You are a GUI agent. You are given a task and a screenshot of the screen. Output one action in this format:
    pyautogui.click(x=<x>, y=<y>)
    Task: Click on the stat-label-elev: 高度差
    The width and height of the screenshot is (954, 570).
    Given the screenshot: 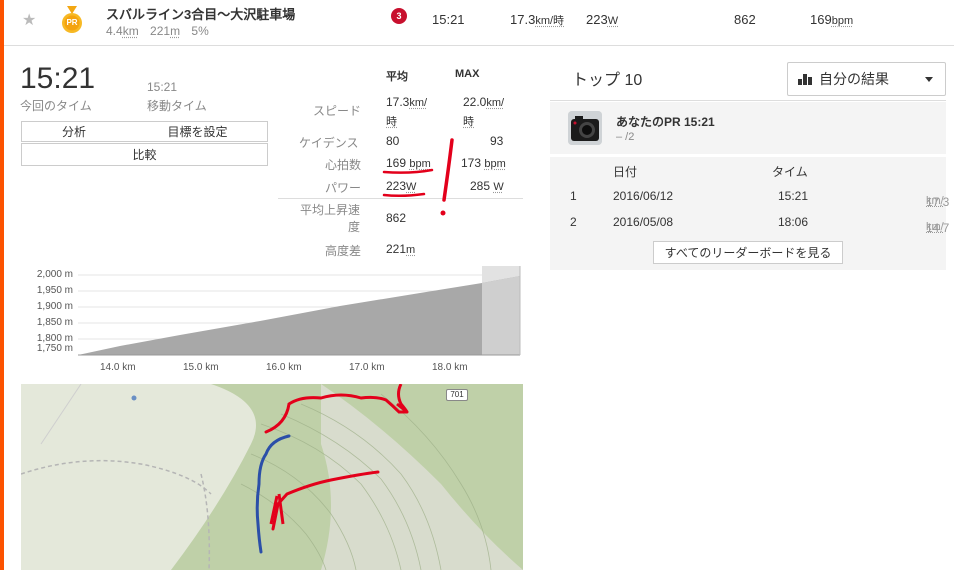 What is the action you would take?
    pyautogui.click(x=343, y=251)
    